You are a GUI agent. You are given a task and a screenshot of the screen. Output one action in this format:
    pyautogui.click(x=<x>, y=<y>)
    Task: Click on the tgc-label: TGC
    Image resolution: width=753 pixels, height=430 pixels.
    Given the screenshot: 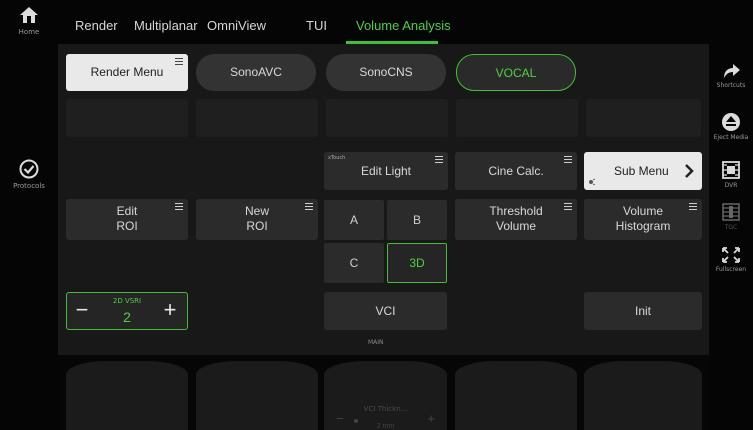 What is the action you would take?
    pyautogui.click(x=731, y=227)
    